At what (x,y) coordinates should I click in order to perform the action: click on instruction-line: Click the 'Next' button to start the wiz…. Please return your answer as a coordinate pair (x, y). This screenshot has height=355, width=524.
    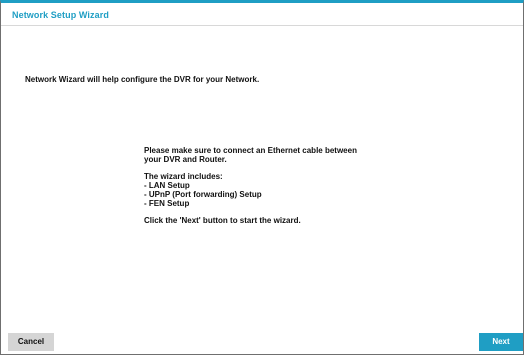
    Looking at the image, I should click on (222, 220).